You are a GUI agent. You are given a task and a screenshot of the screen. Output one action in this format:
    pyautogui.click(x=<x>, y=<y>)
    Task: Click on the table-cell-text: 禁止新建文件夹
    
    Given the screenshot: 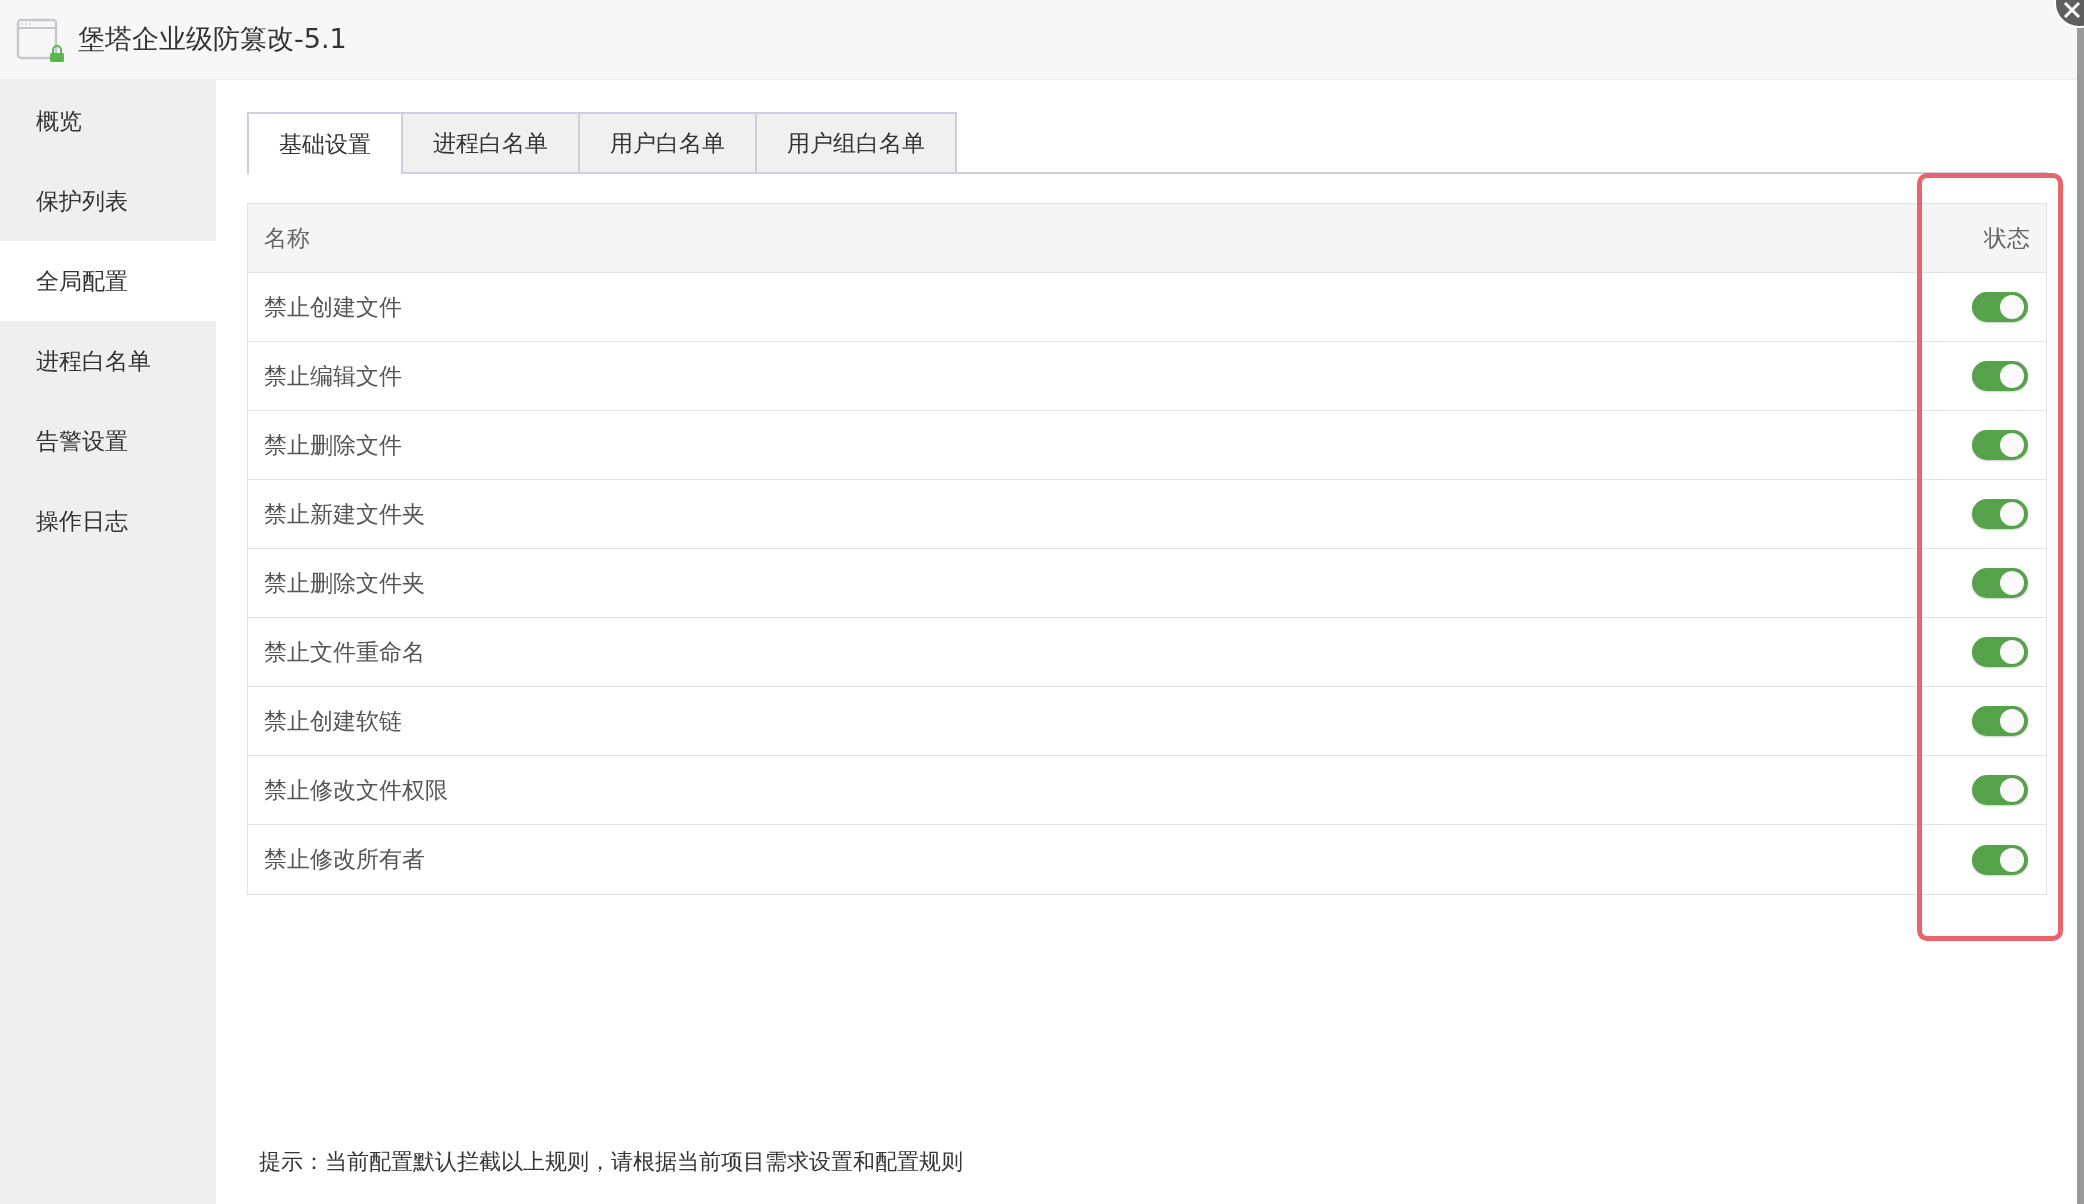 What is the action you would take?
    pyautogui.click(x=344, y=514)
    